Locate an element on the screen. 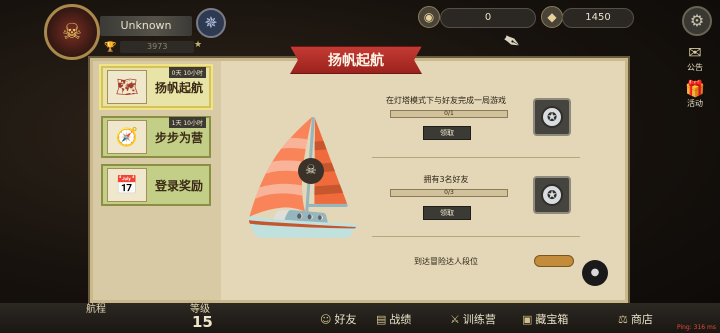  ship-mask-emblem-icon: ☠ is located at coordinates (311, 171).